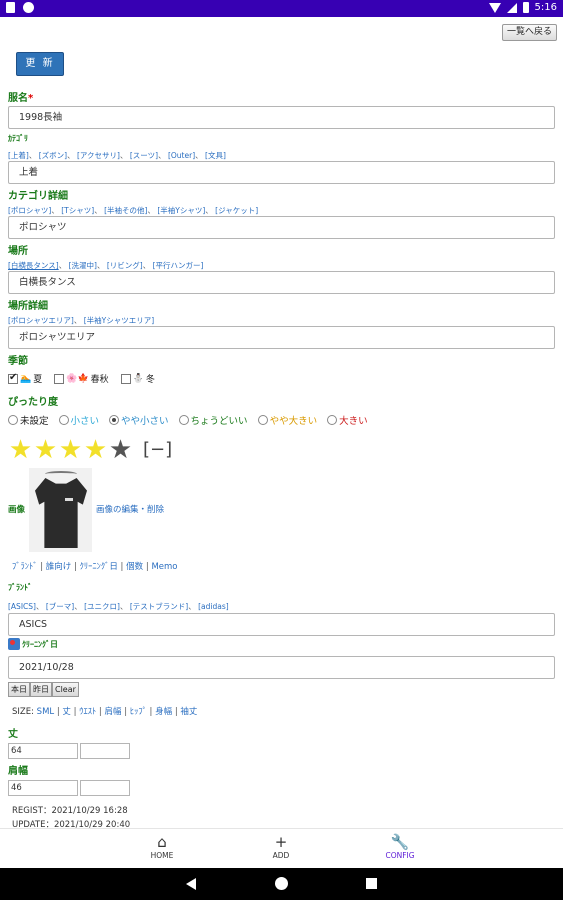 Image resolution: width=563 pixels, height=900 pixels. What do you see at coordinates (130, 509) in the screenshot?
I see `image-edit-link: 画像の編集・削除` at bounding box center [130, 509].